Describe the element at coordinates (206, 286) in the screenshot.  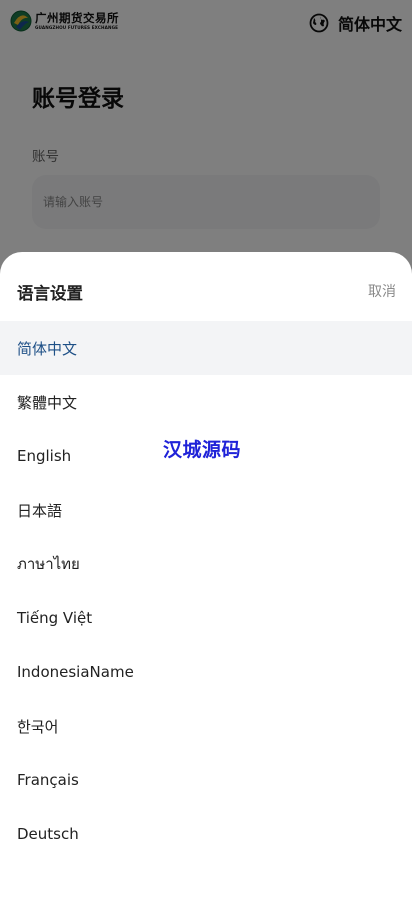
I see `sheet-header: 语言设置 取消` at that location.